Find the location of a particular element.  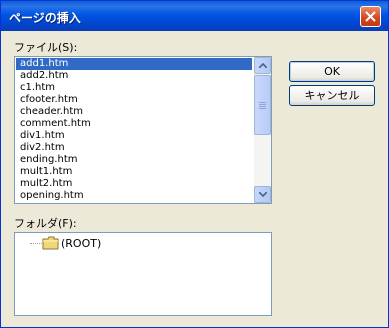

file-list-label: ファイル(S): is located at coordinates (46, 47).